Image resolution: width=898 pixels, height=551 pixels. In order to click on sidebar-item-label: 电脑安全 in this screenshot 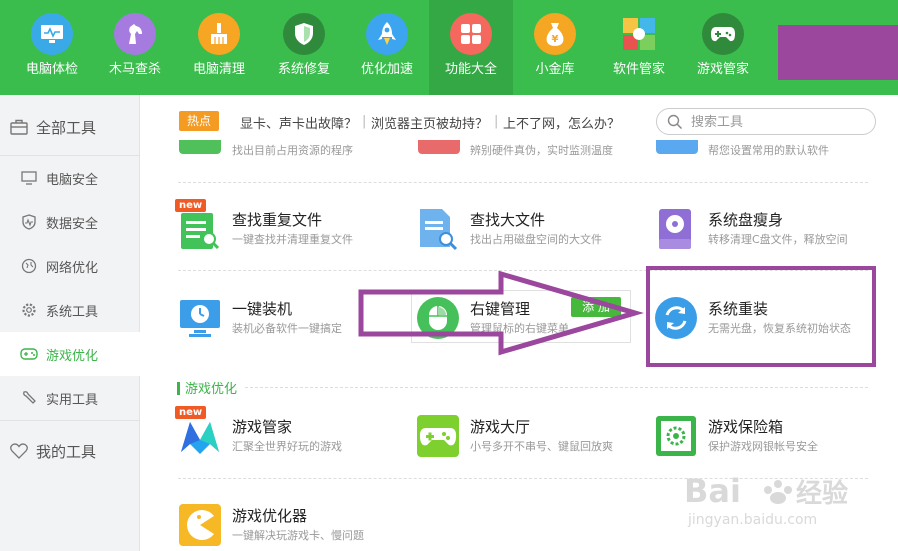, I will do `click(72, 180)`.